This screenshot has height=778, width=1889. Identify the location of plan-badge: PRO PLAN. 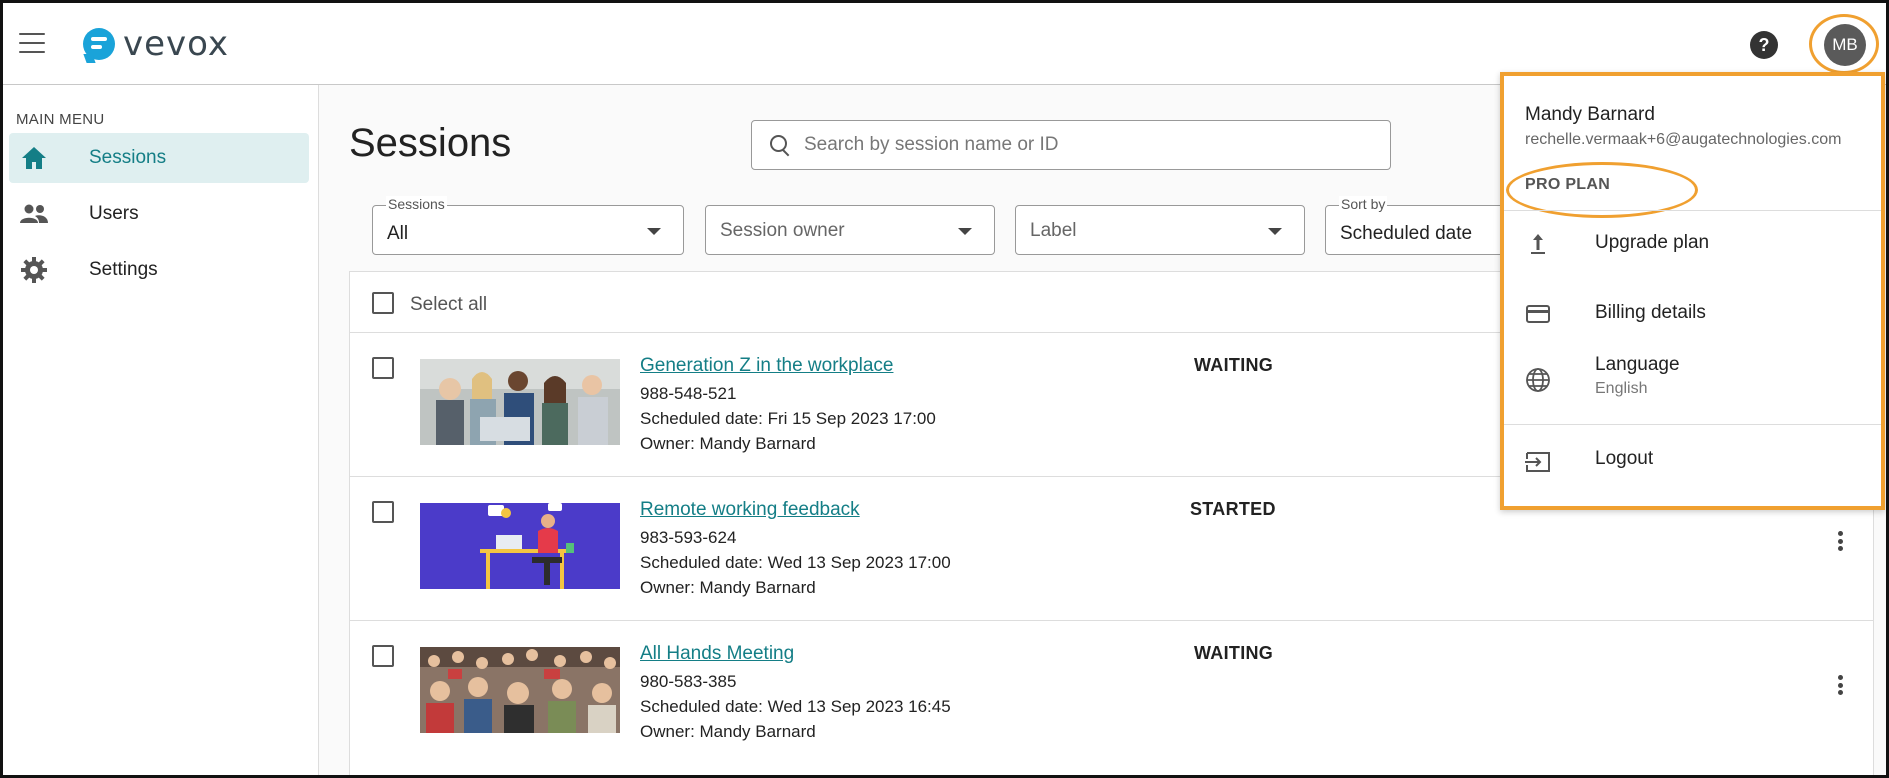
(1568, 184).